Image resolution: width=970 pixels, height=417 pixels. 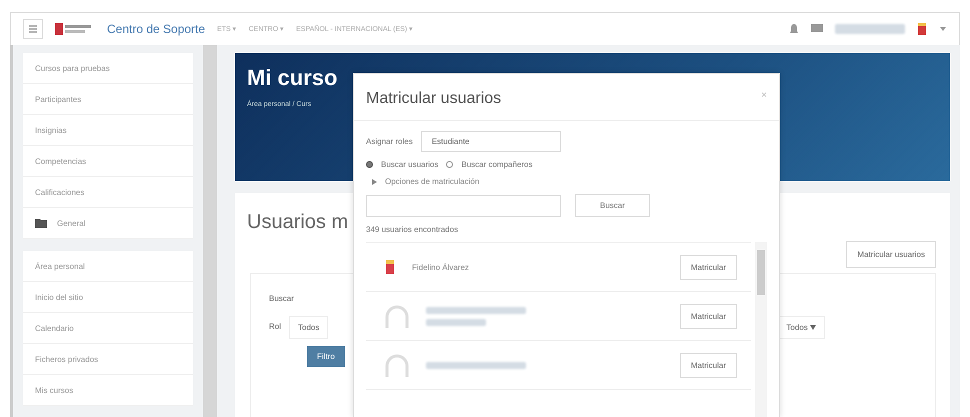 I want to click on course-title: Mi curso, so click(x=292, y=78).